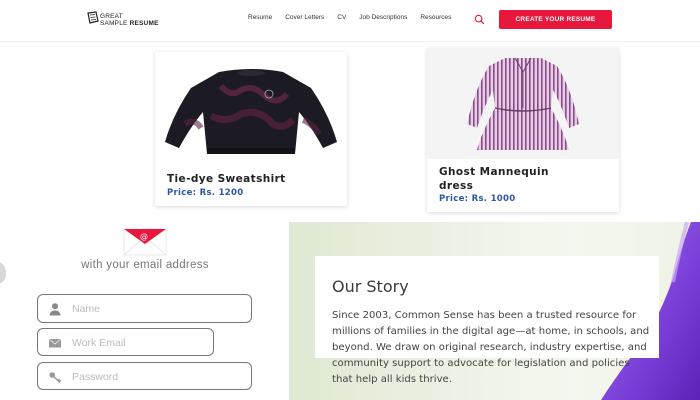  I want to click on nav-resources: Resources, so click(435, 20).